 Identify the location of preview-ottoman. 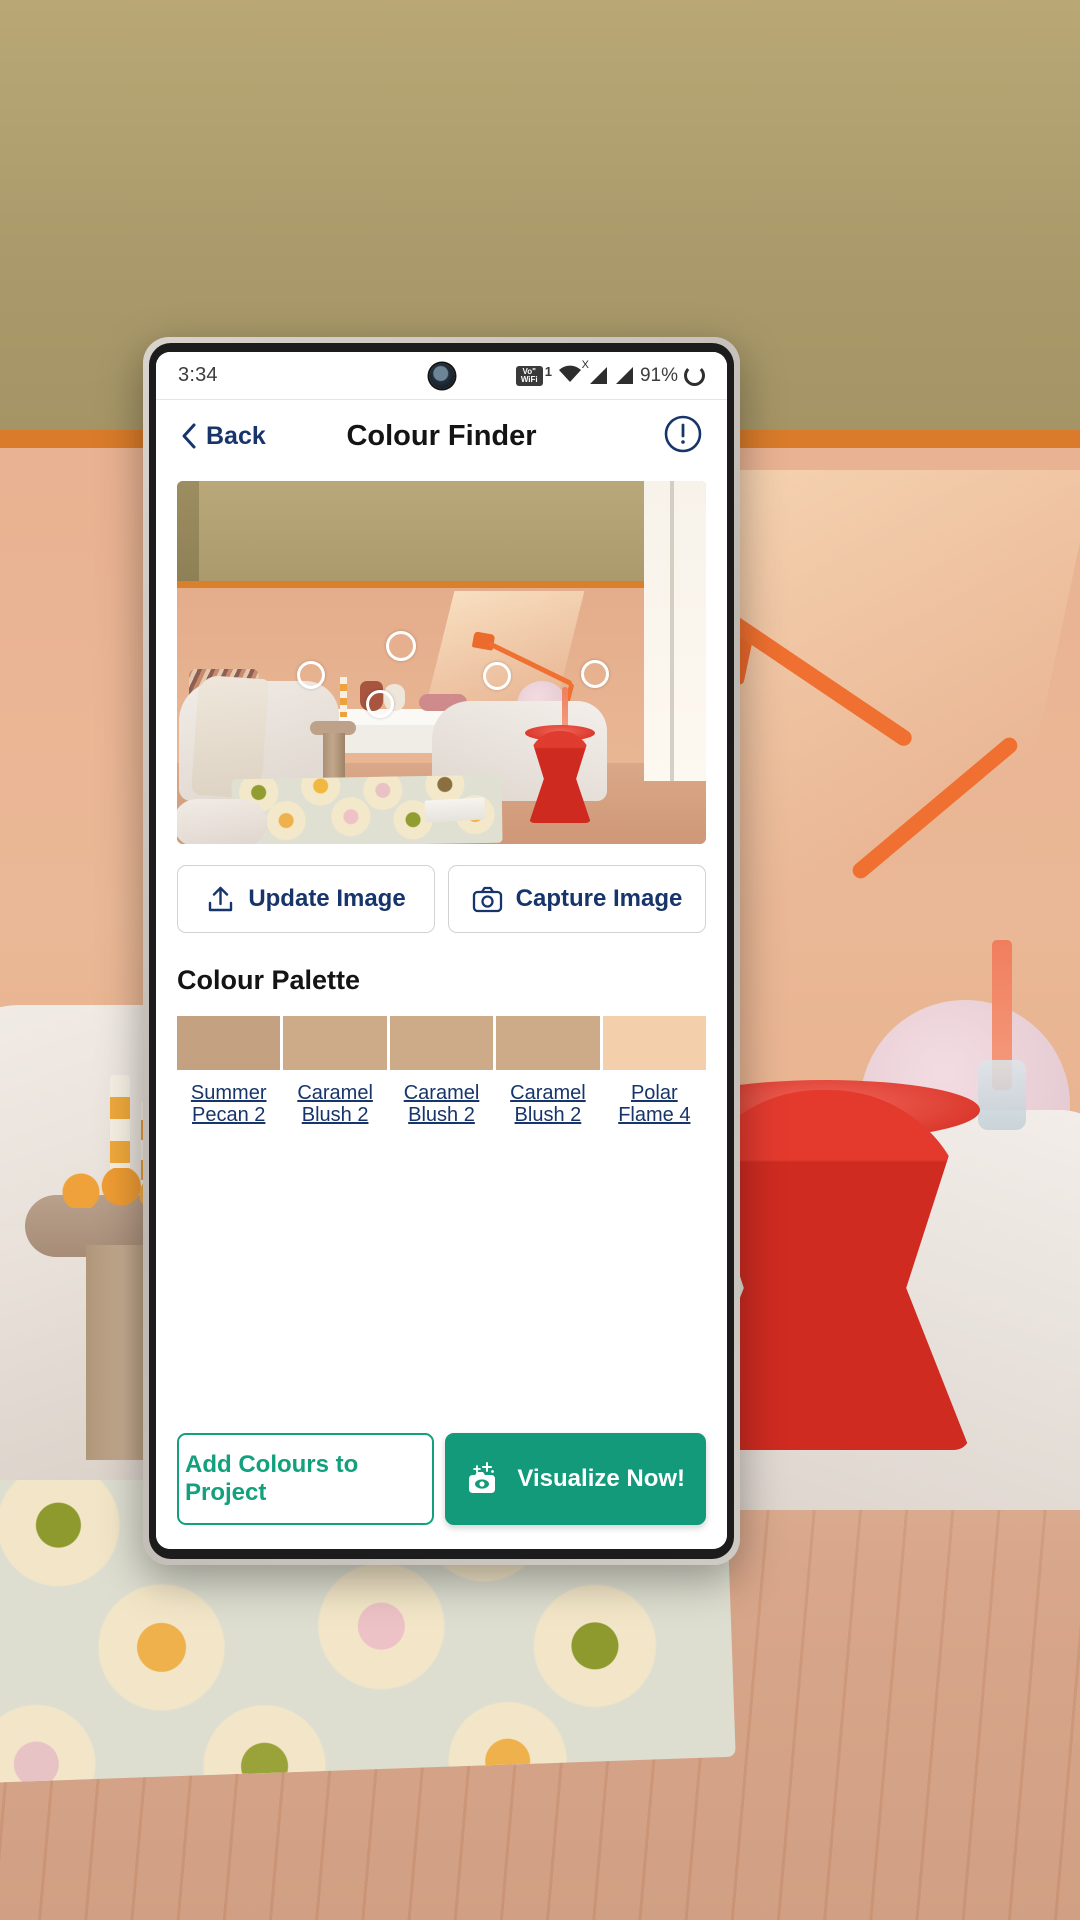
(222, 821).